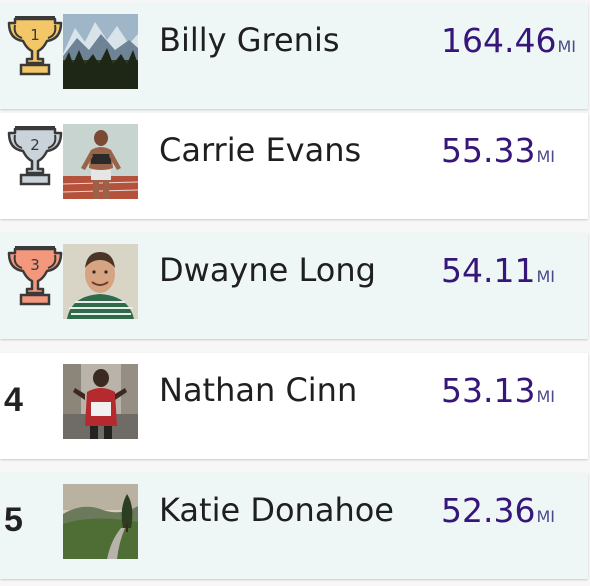 The width and height of the screenshot is (590, 586). What do you see at coordinates (35, 265) in the screenshot?
I see `trophy-rank-label: 3` at bounding box center [35, 265].